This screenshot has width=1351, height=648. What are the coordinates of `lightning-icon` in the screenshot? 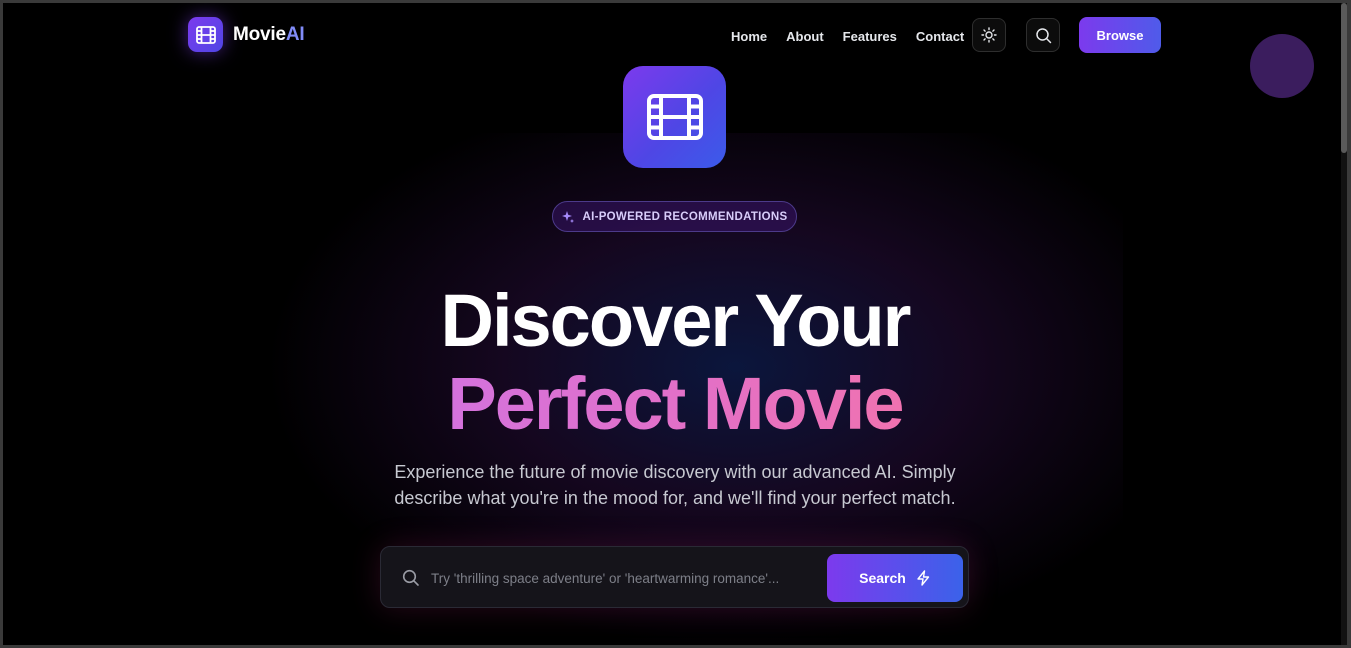 It's located at (923, 578).